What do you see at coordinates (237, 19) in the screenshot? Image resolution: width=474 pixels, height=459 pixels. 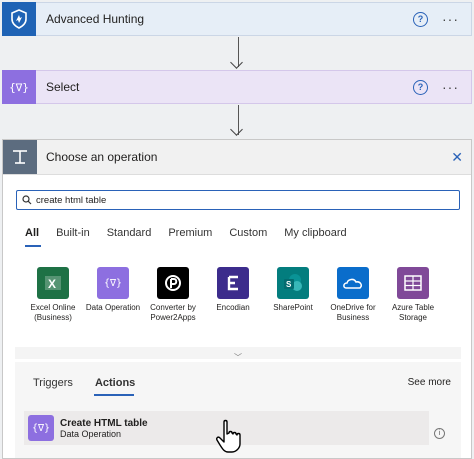 I see `step-advanced-hunting: Advanced Hunting ? ···` at bounding box center [237, 19].